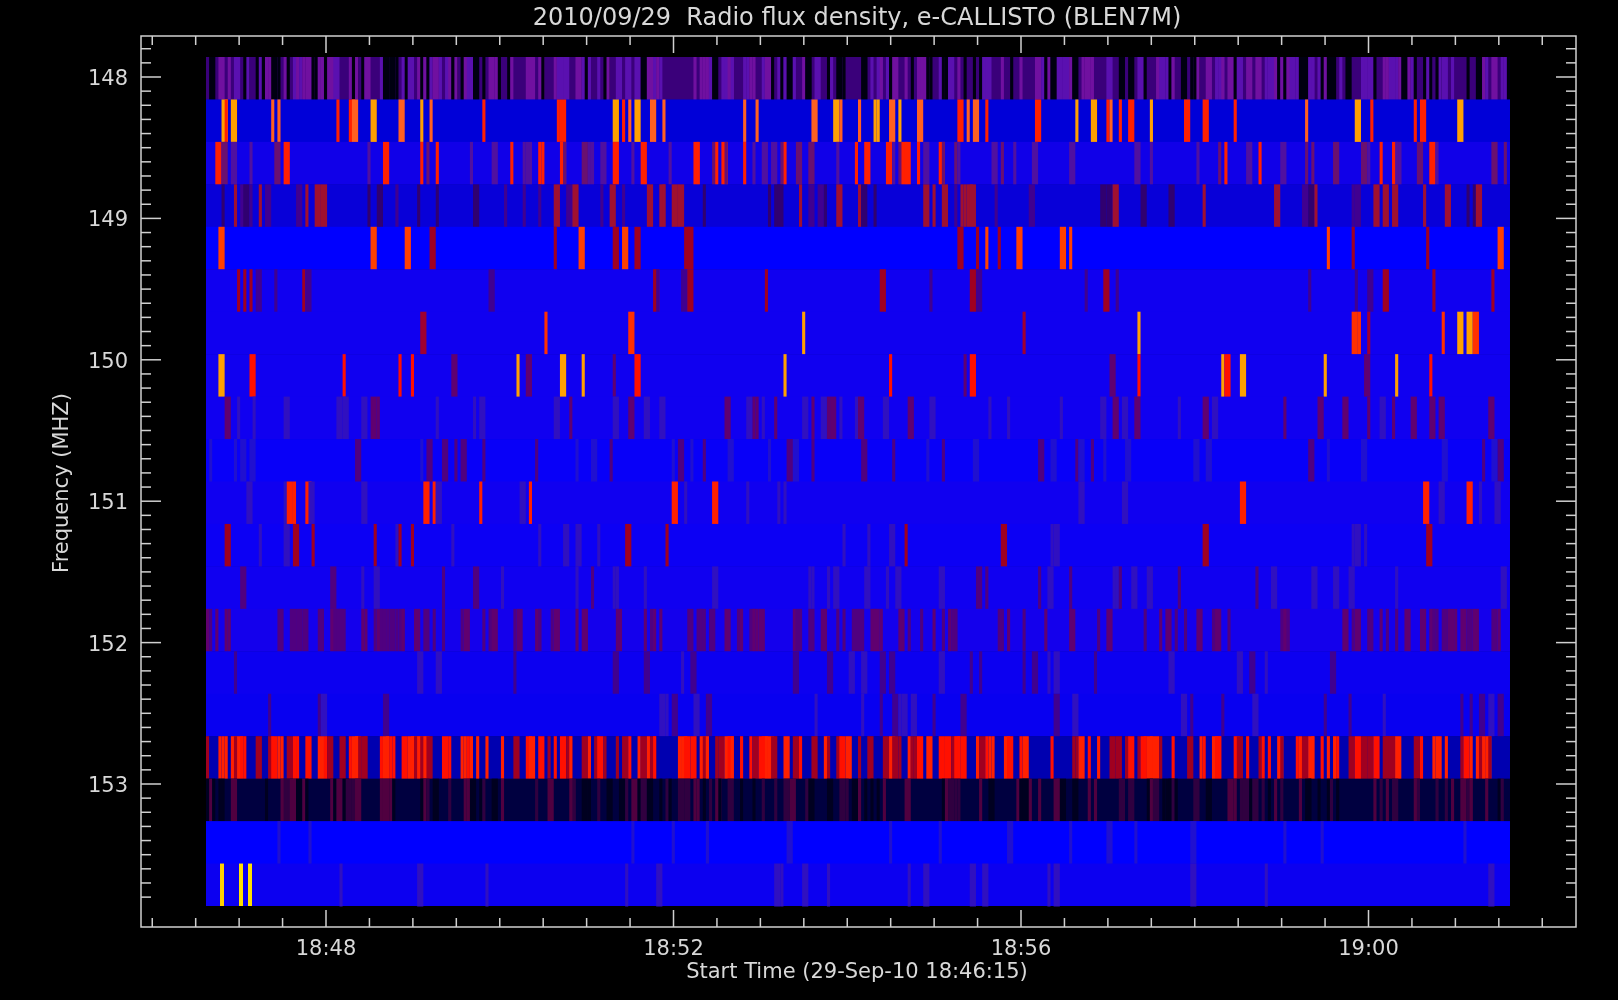 The image size is (1618, 1000). I want to click on y-axis-title: Frequency (MHZ), so click(61, 483).